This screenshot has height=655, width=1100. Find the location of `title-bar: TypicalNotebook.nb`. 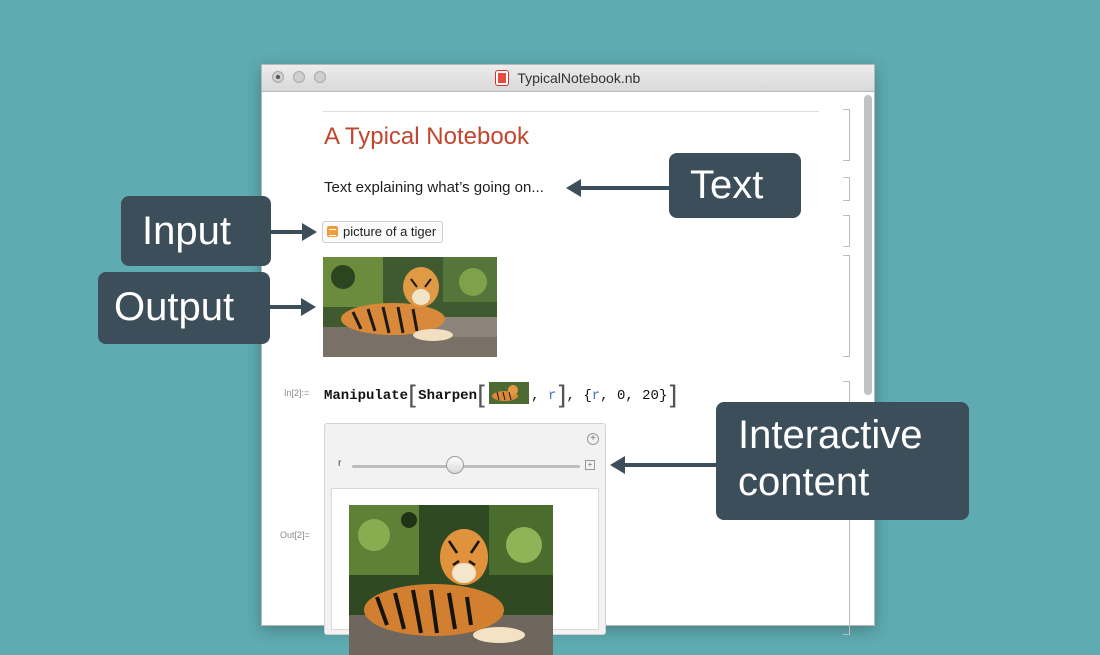

title-bar: TypicalNotebook.nb is located at coordinates (568, 78).